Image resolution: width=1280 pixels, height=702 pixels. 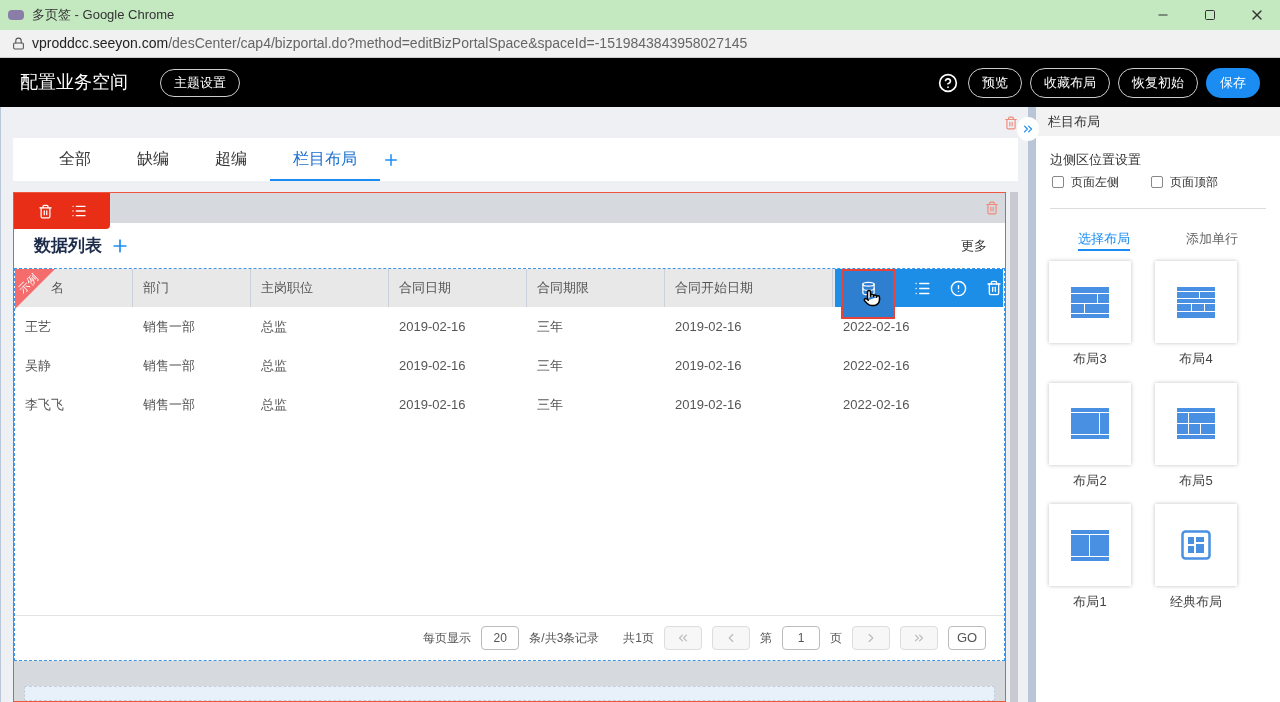 What do you see at coordinates (44, 404) in the screenshot?
I see `table-cell-text: 李飞飞` at bounding box center [44, 404].